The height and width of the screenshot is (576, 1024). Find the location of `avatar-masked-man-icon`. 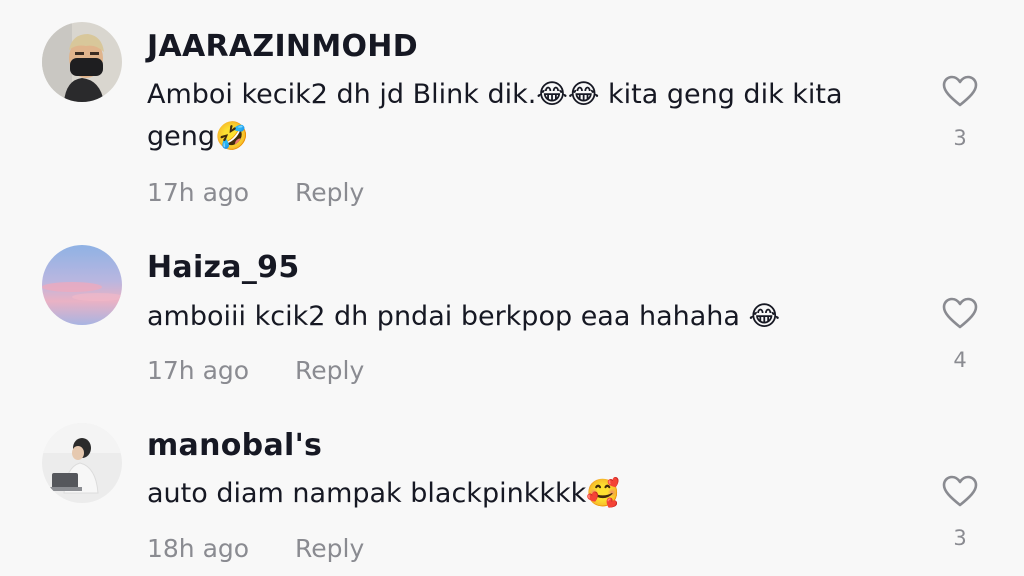

avatar-masked-man-icon is located at coordinates (82, 62).